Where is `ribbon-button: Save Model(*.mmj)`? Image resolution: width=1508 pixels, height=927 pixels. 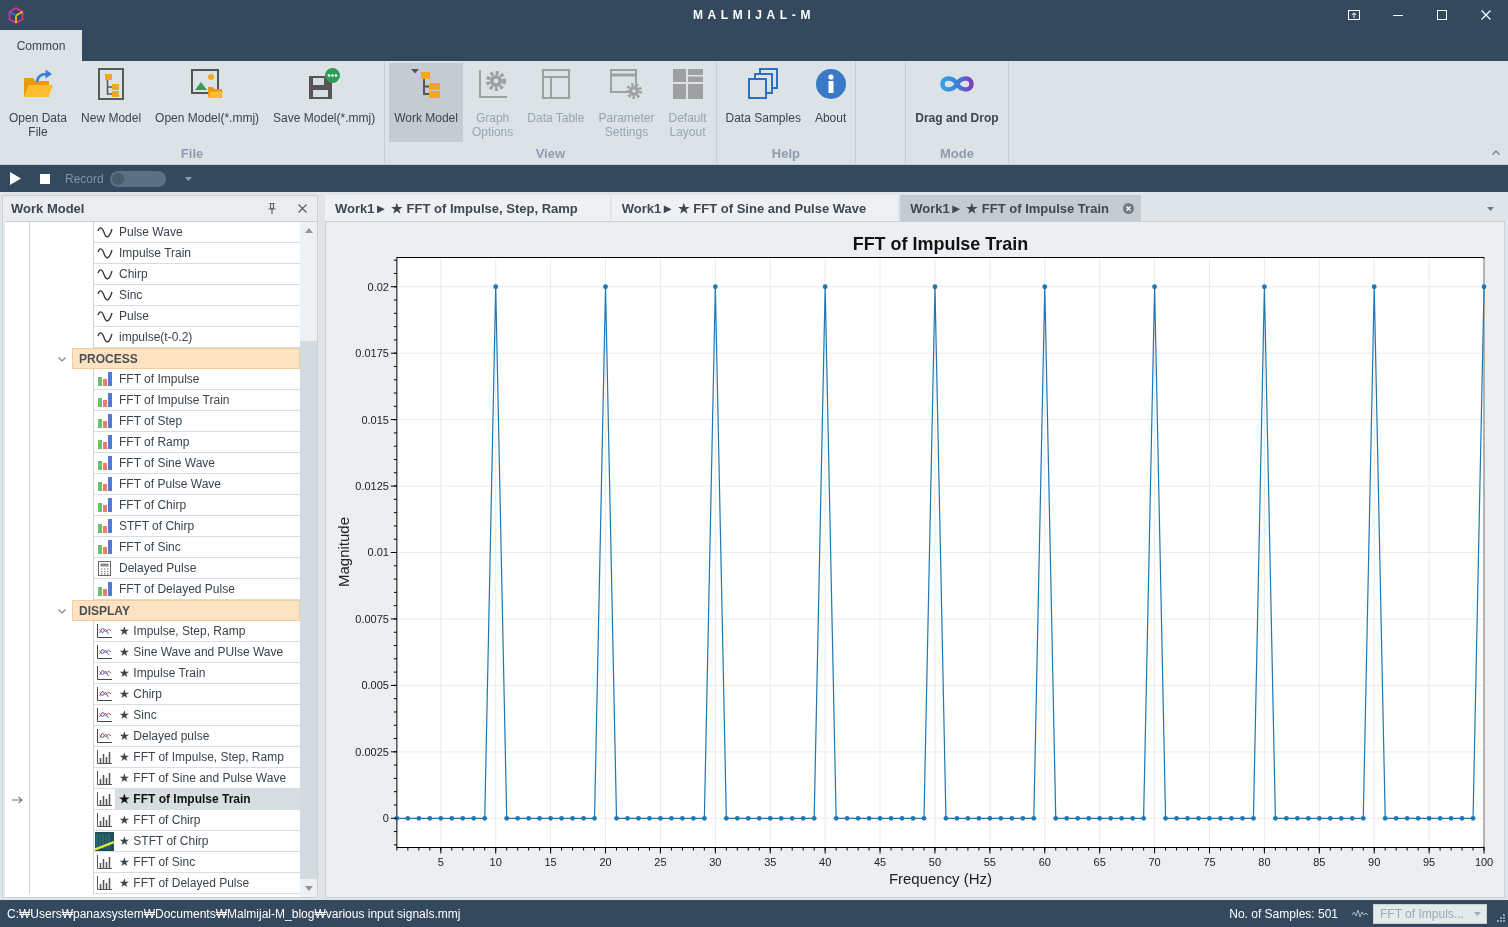
ribbon-button: Save Model(*.mmj) is located at coordinates (324, 102).